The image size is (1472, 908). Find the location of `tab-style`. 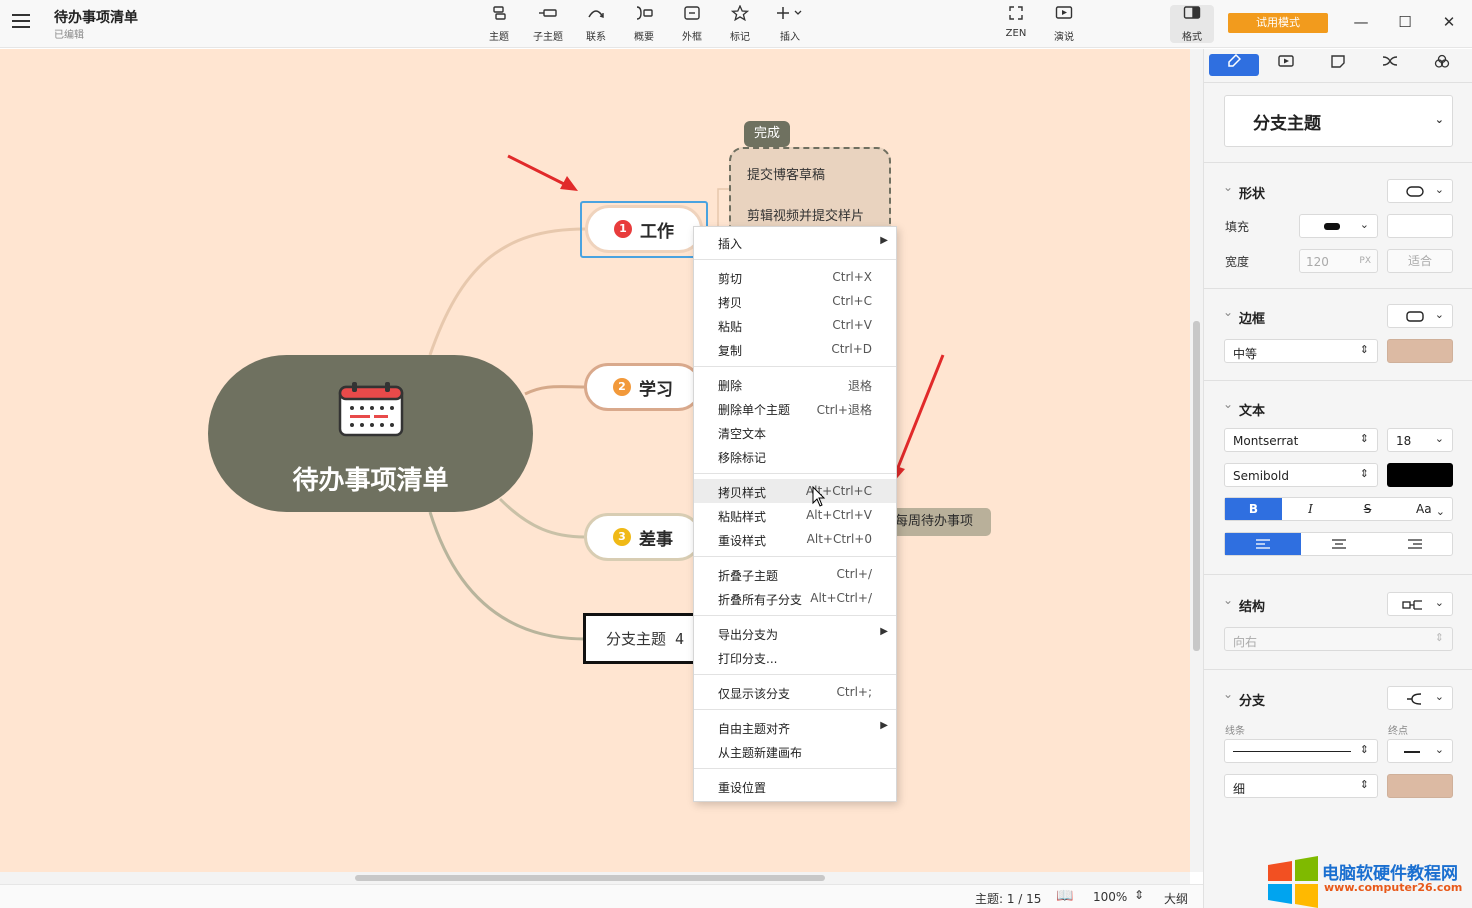

tab-style is located at coordinates (1234, 64).